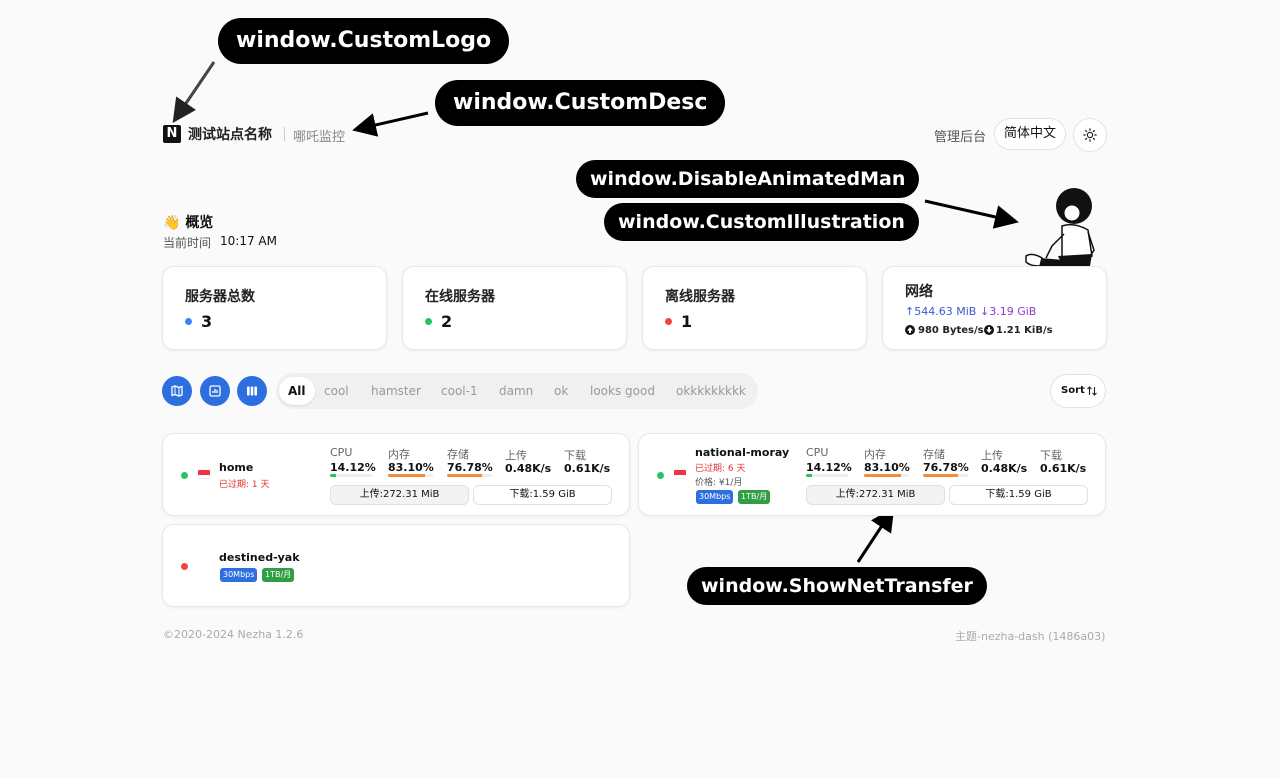 This screenshot has height=779, width=1280. Describe the element at coordinates (1008, 311) in the screenshot. I see `network-download-total: ↓3.19 GiB` at that location.